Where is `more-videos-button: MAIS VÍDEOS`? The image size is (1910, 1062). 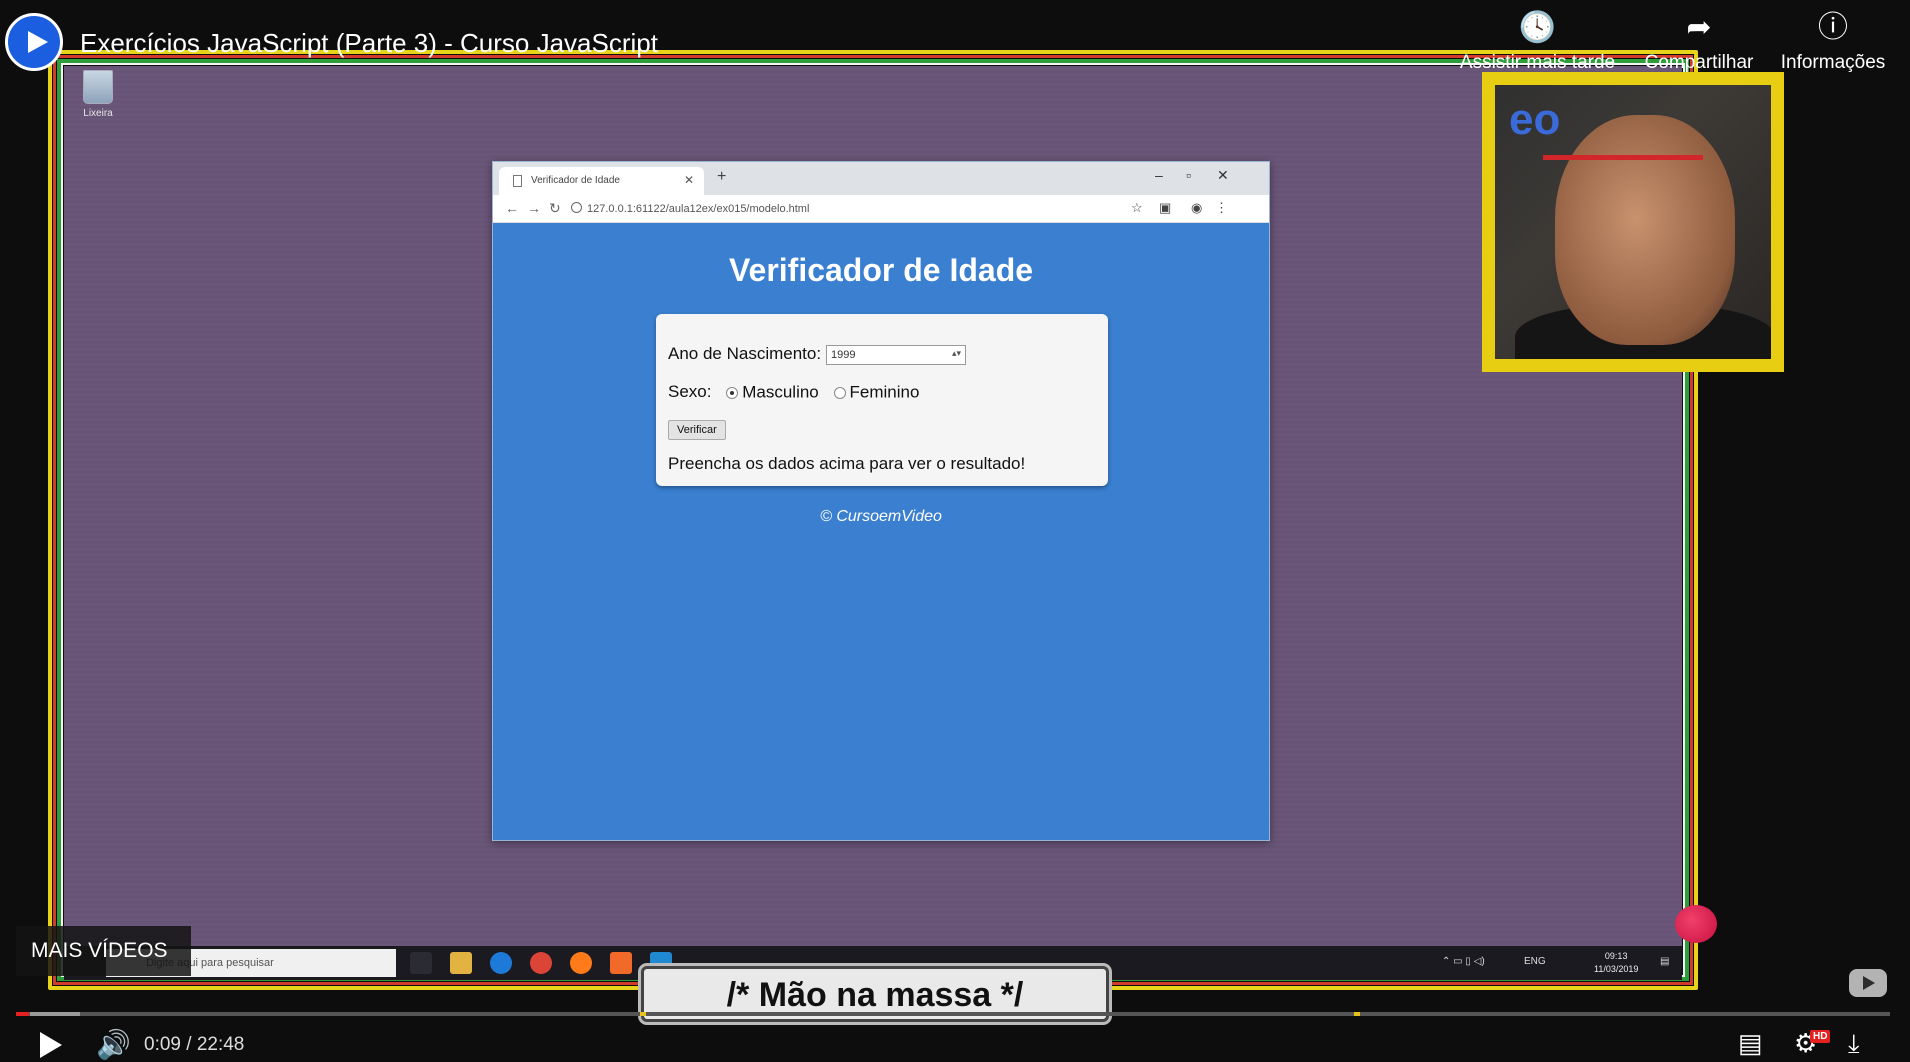
more-videos-button: MAIS VÍDEOS is located at coordinates (103, 951).